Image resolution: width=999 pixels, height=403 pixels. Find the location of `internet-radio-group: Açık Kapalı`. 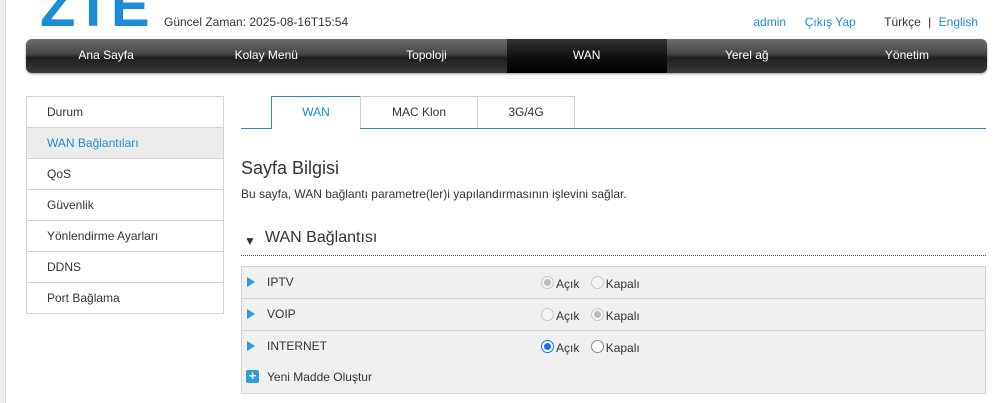

internet-radio-group: Açık Kapalı is located at coordinates (594, 347).